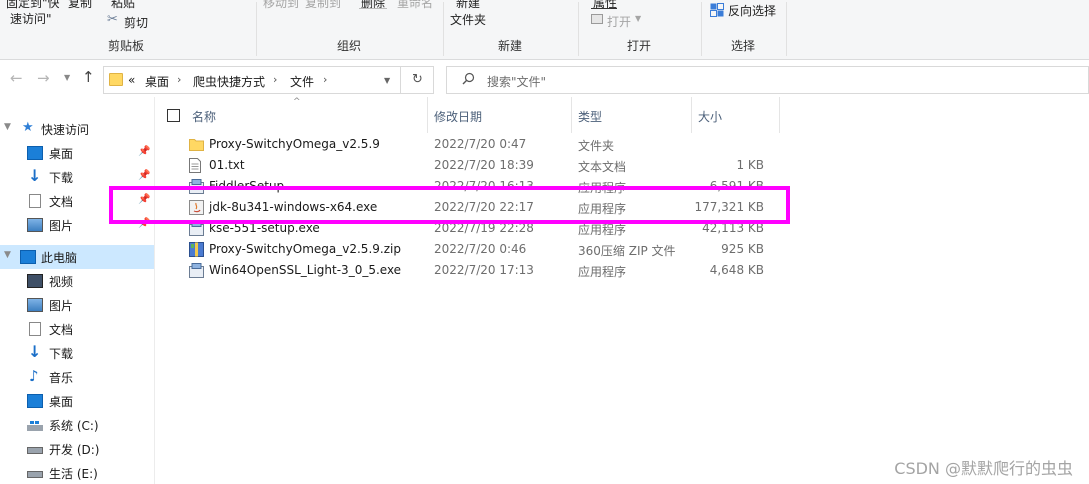 The height and width of the screenshot is (484, 1089). What do you see at coordinates (196, 250) in the screenshot?
I see `zip-archive-icon` at bounding box center [196, 250].